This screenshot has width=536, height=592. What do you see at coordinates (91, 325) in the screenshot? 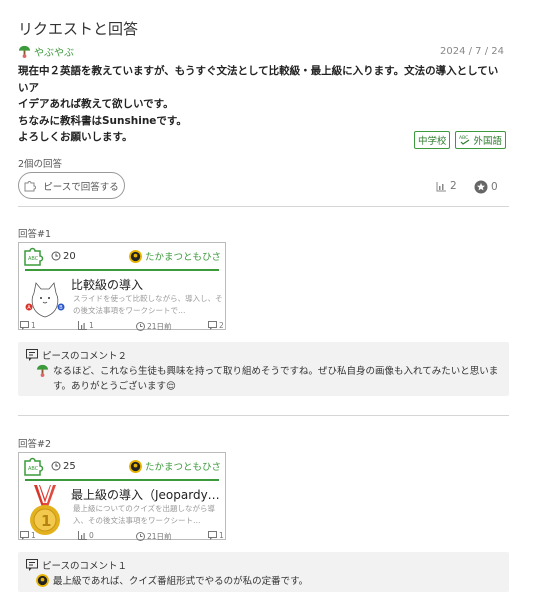
I see `charts-count: 1` at bounding box center [91, 325].